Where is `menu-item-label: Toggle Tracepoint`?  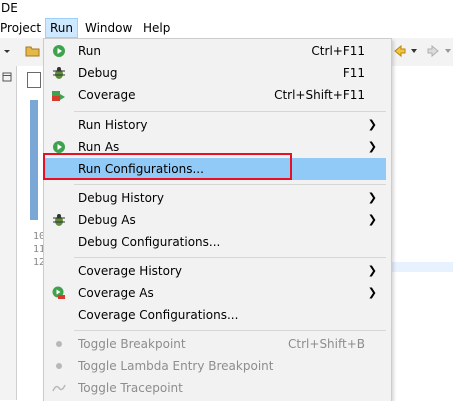
menu-item-label: Toggle Tracepoint is located at coordinates (130, 388).